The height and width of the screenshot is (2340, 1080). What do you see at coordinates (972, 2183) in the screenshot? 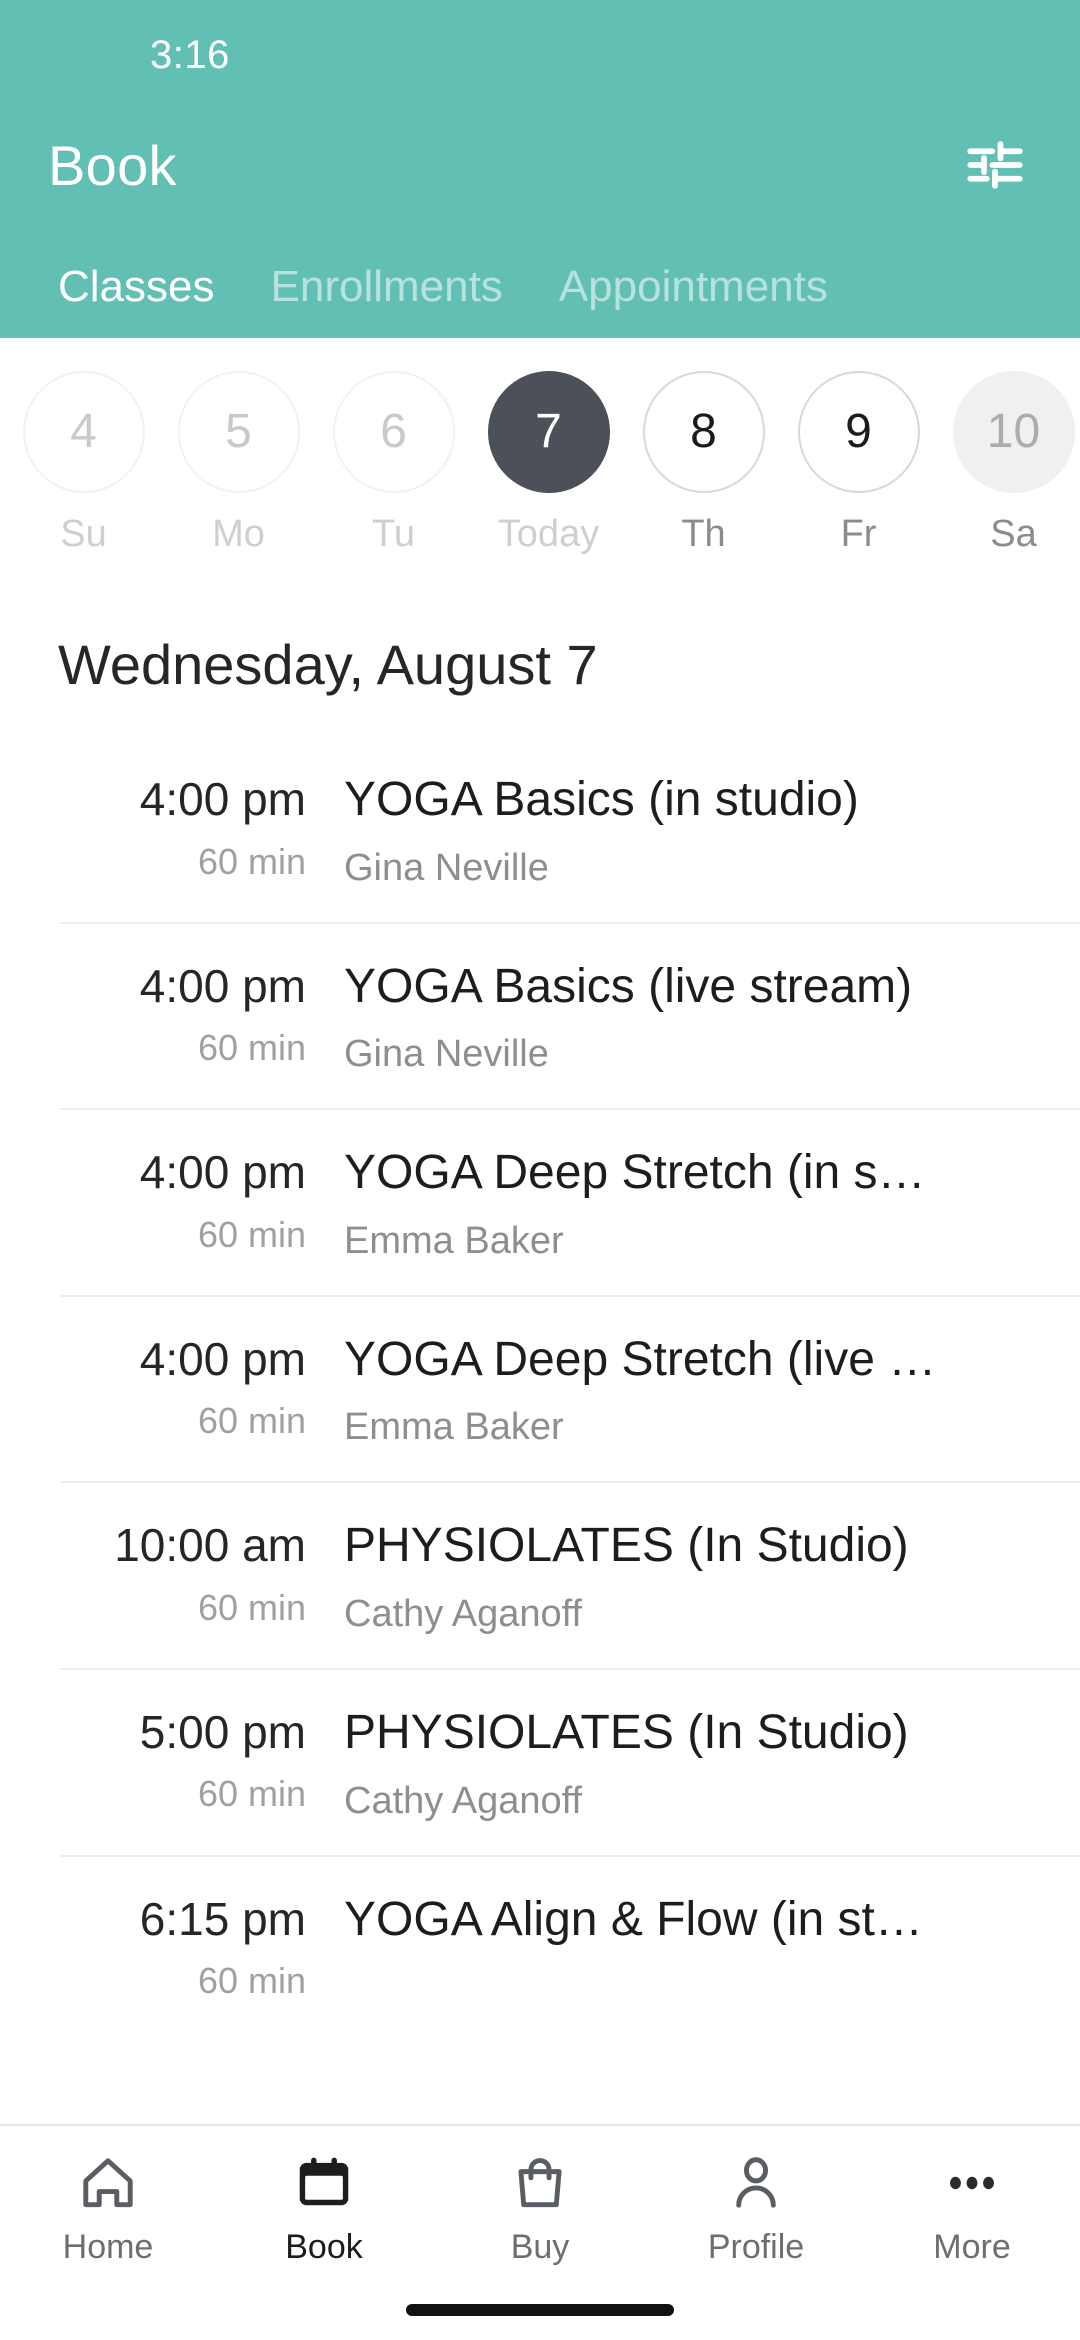
I see `dots-icon` at bounding box center [972, 2183].